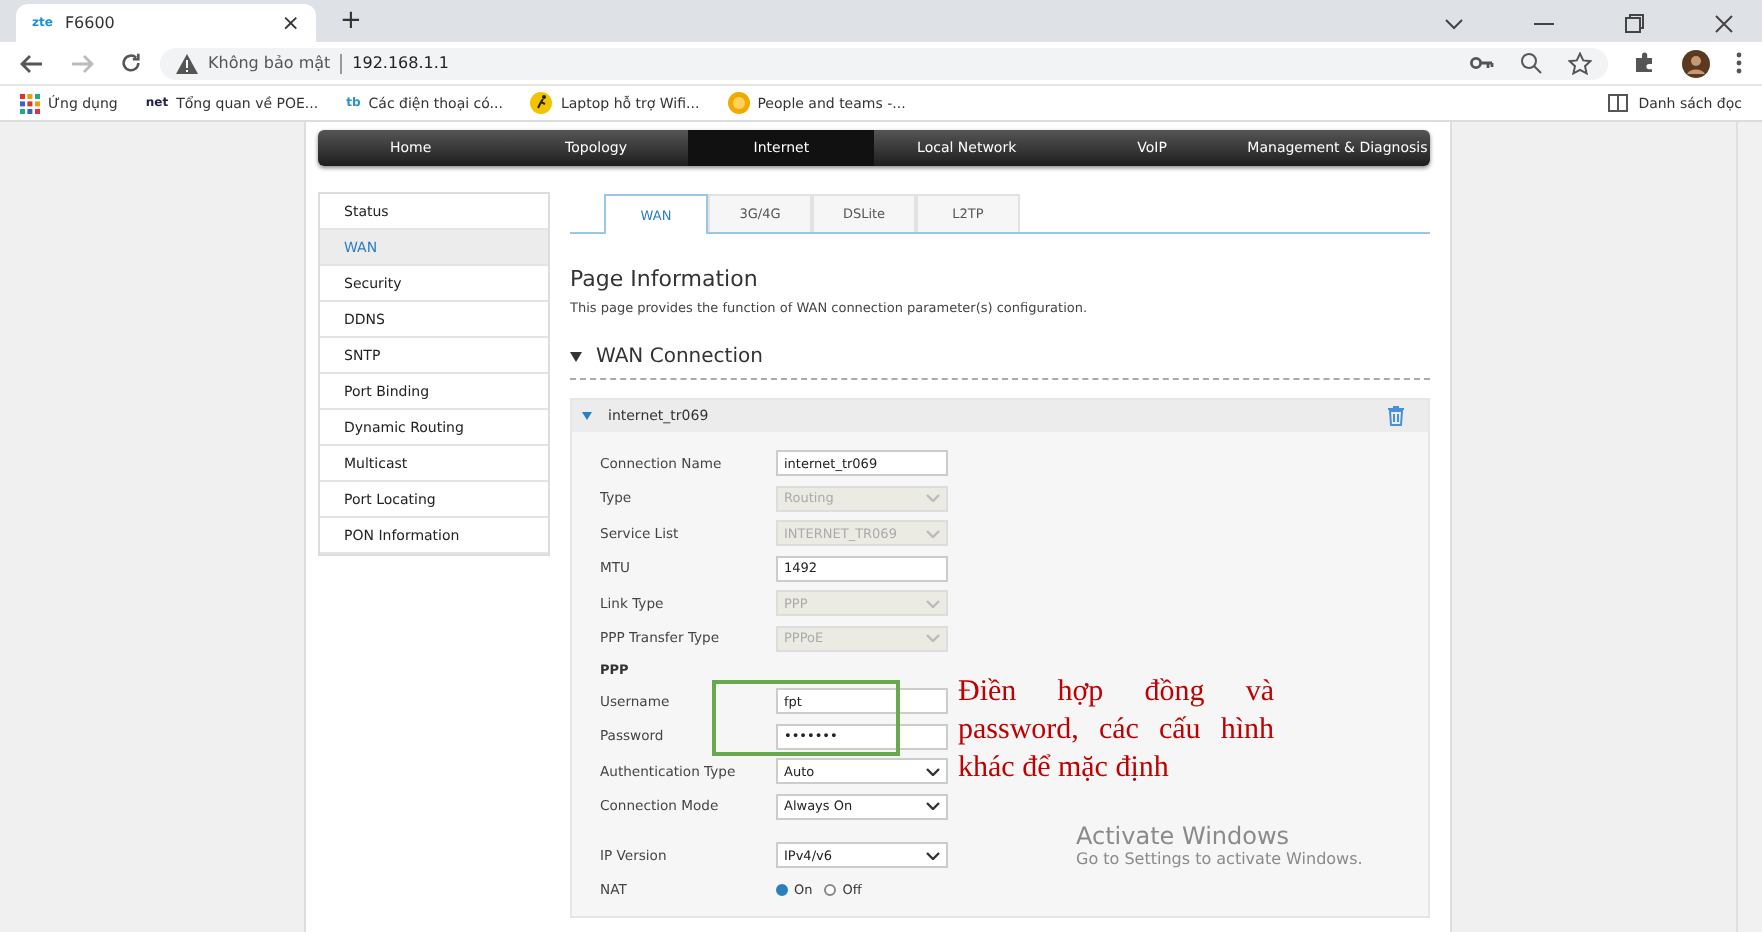 The width and height of the screenshot is (1762, 932). Describe the element at coordinates (884, 63) in the screenshot. I see `address-field: Không bảo mật 192.168.1.1` at that location.